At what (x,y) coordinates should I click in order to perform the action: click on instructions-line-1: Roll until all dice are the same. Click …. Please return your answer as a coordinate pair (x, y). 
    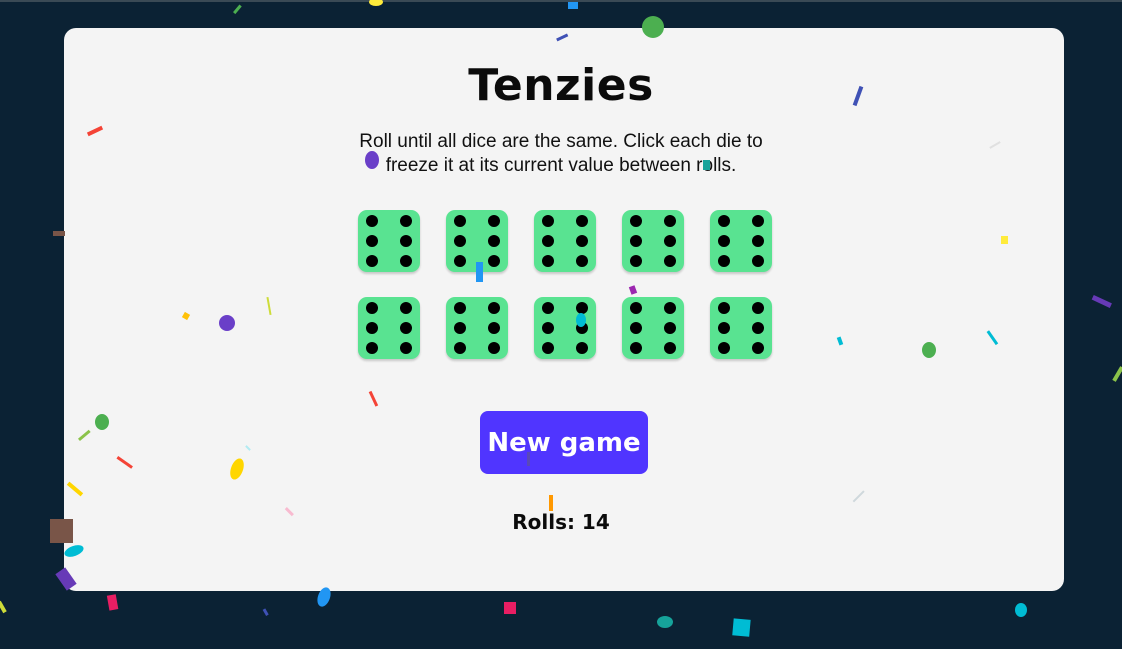
    Looking at the image, I should click on (561, 141).